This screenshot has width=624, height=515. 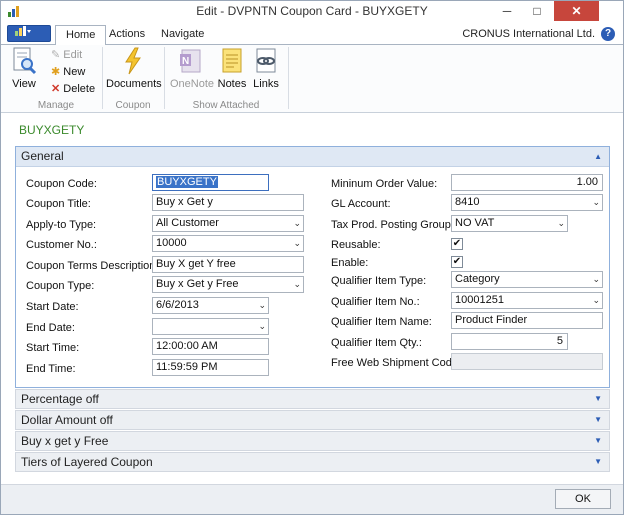 I want to click on customer-no-value: 10000, so click(x=171, y=243).